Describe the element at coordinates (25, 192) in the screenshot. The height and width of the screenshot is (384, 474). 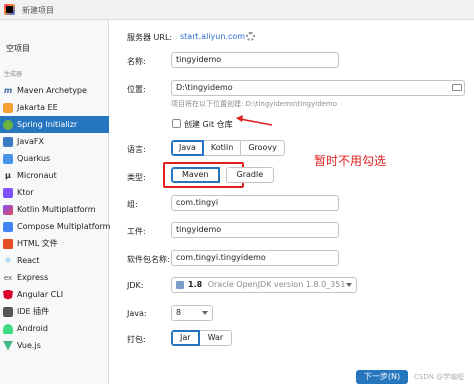
I see `sidebar-item-label: Ktor` at that location.